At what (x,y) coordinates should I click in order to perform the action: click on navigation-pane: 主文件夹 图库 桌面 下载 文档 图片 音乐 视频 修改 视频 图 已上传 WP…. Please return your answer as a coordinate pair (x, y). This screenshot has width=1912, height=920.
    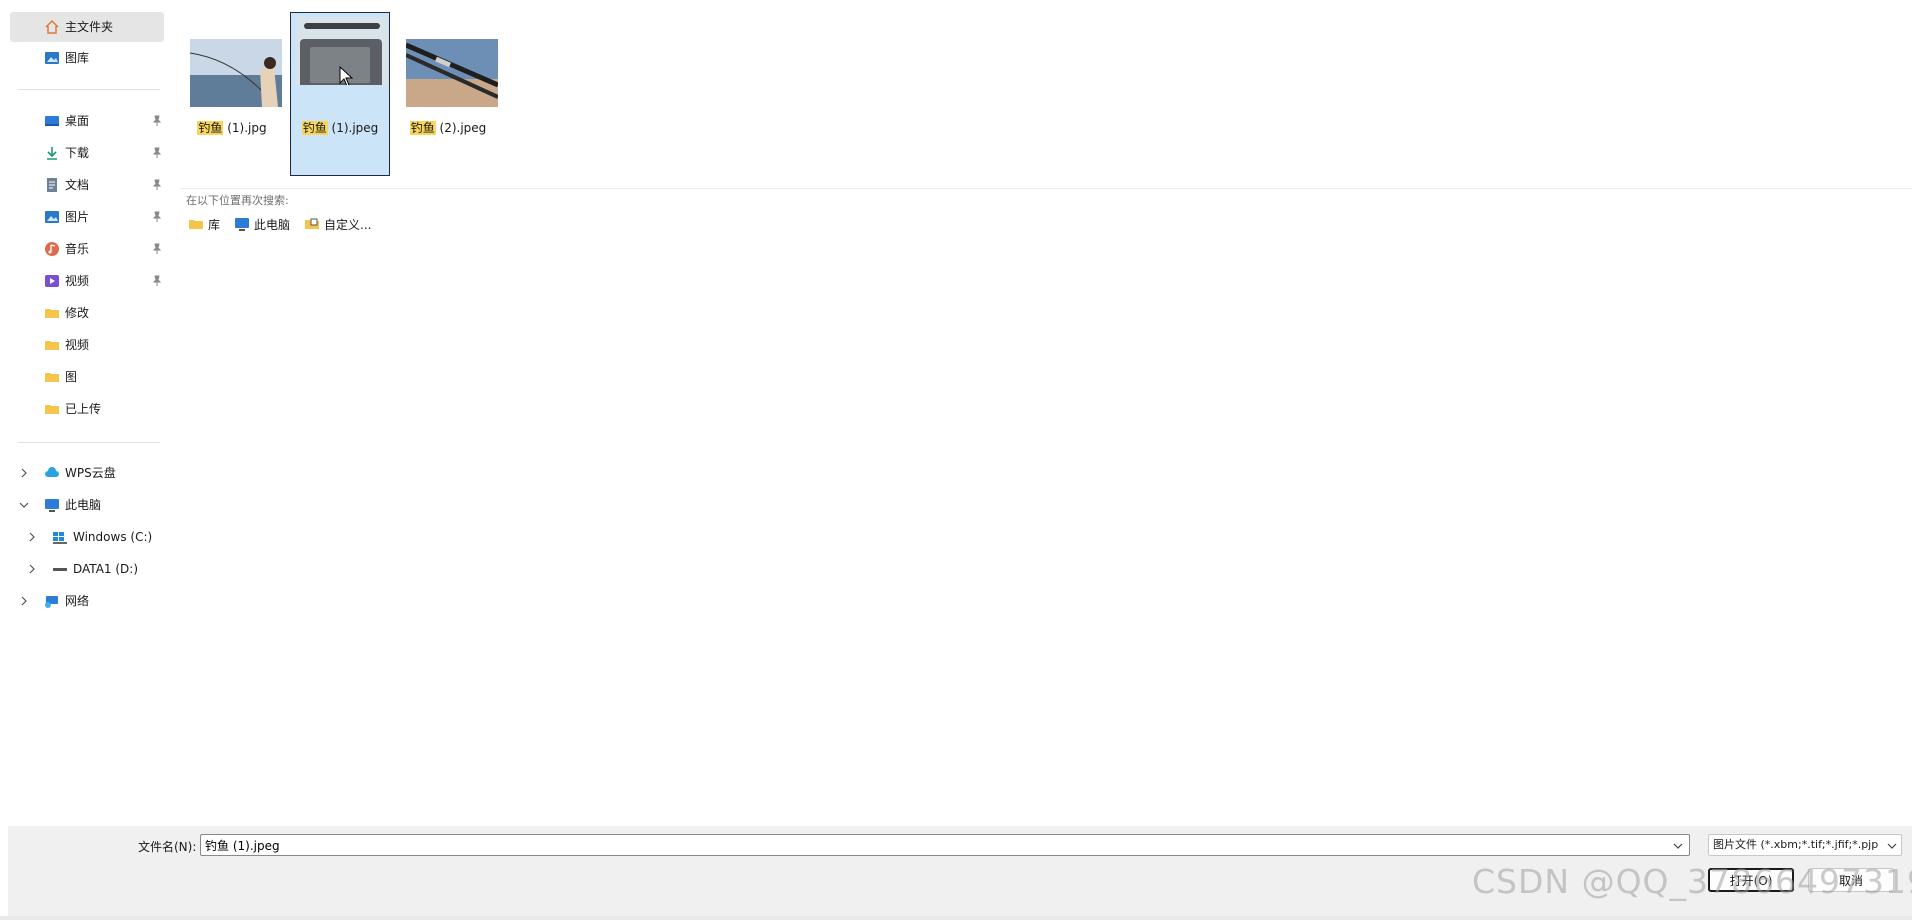
    Looking at the image, I should click on (88, 418).